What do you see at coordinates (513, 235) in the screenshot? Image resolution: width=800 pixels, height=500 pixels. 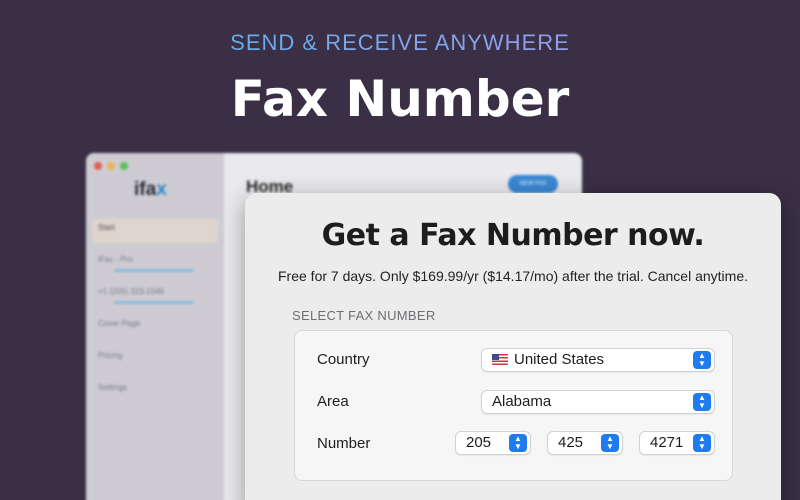 I see `panel-title: Get a Fax Number now.` at bounding box center [513, 235].